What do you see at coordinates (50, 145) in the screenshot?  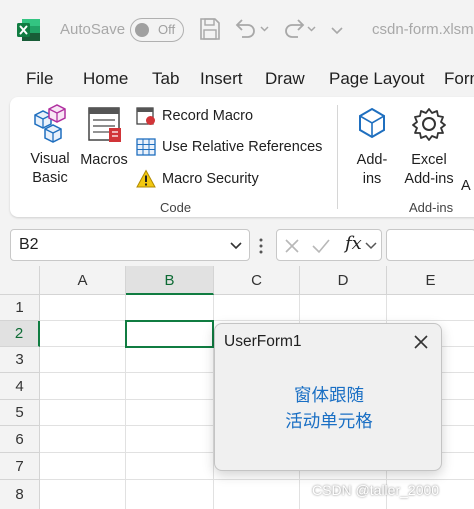 I see `visual-basic-button: Visual Basic` at bounding box center [50, 145].